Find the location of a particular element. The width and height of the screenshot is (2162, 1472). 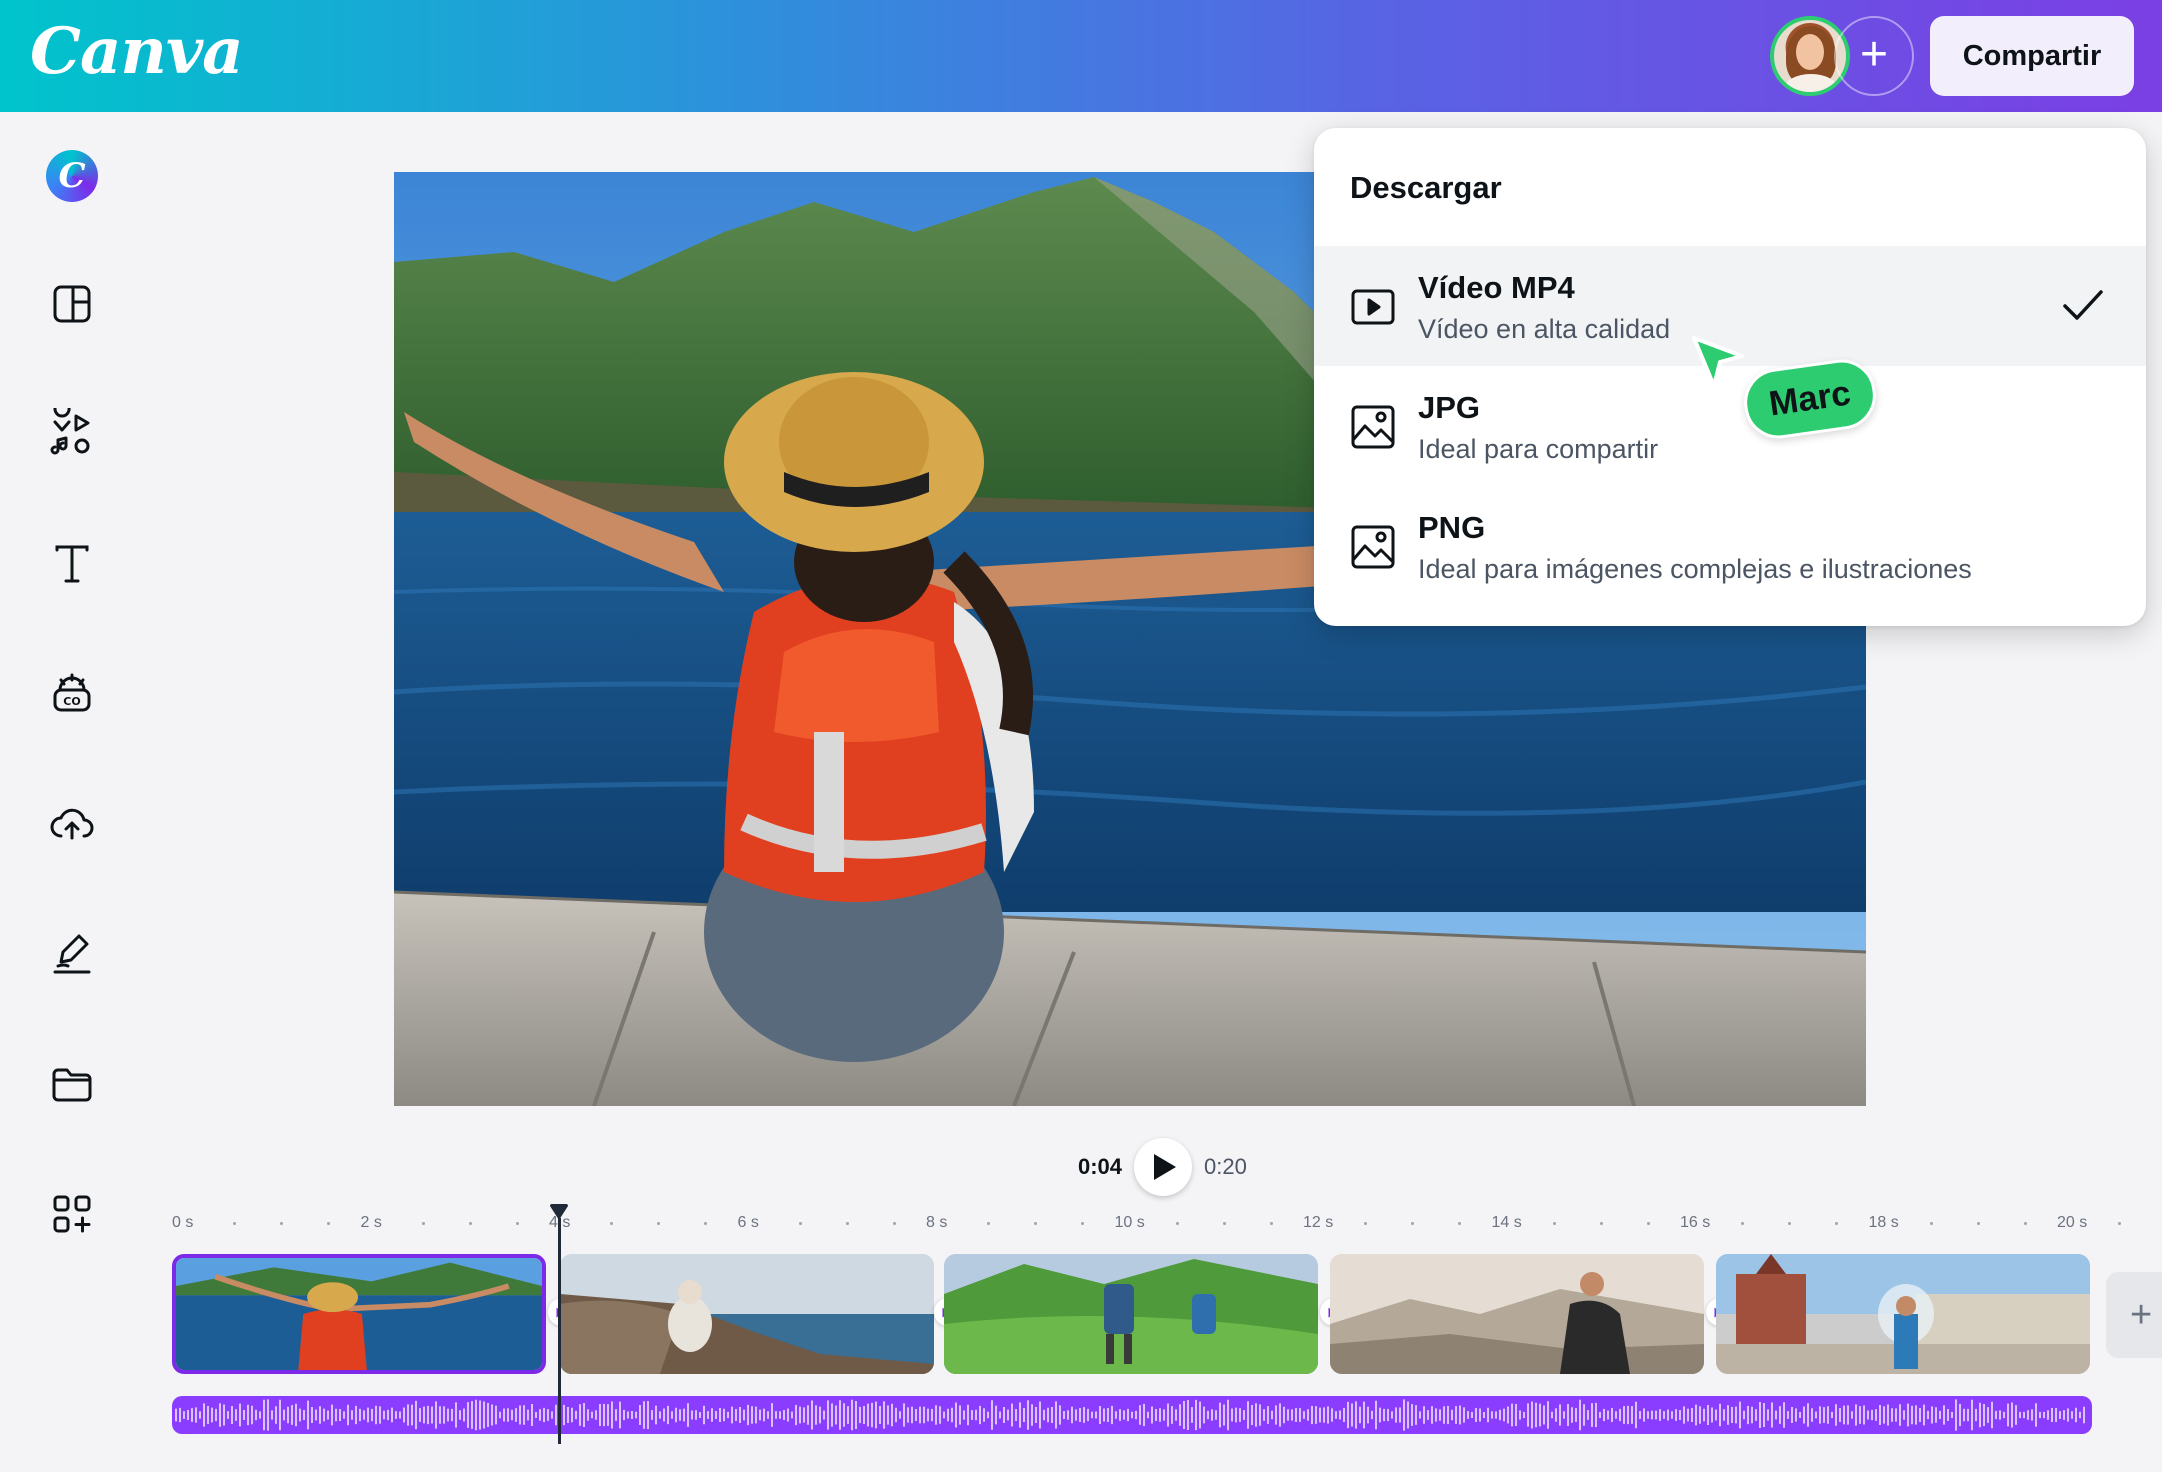

design-layout-icon is located at coordinates (72, 304).